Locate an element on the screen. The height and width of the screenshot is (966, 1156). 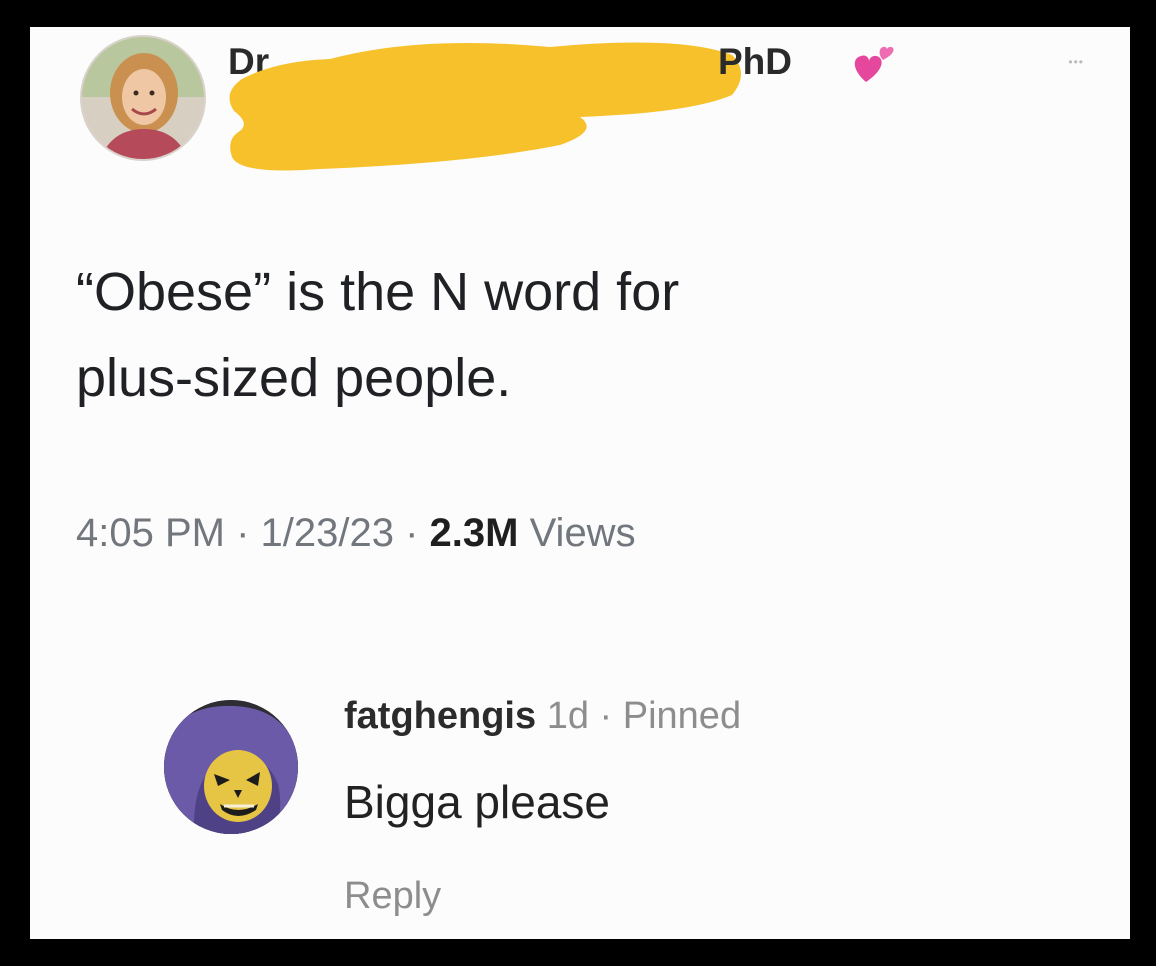
tweet-date: 1/23/23 is located at coordinates (327, 533).